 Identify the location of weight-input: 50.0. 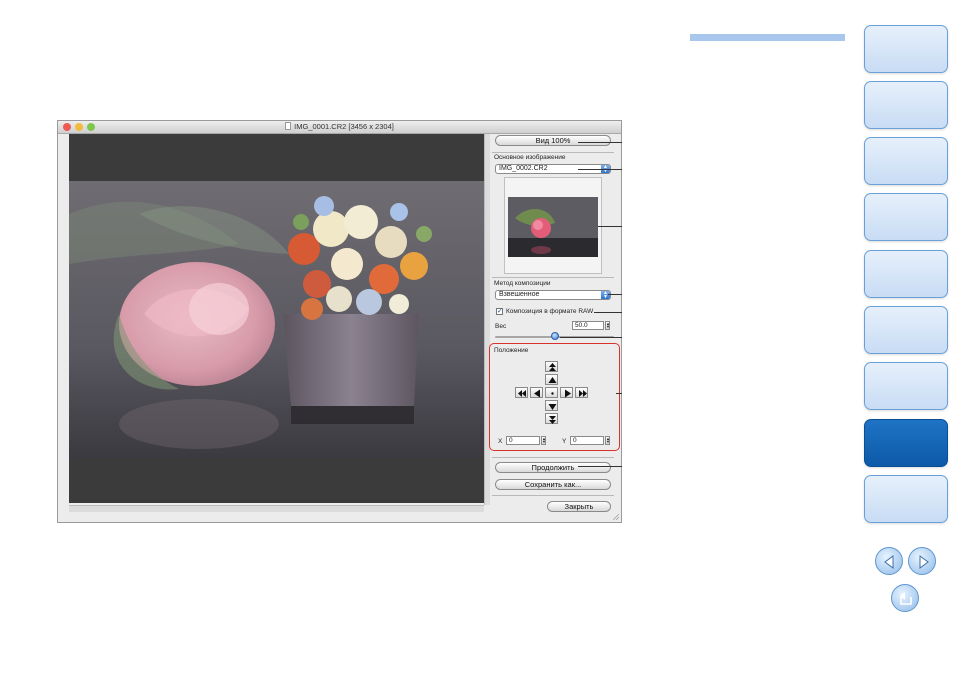
(588, 325).